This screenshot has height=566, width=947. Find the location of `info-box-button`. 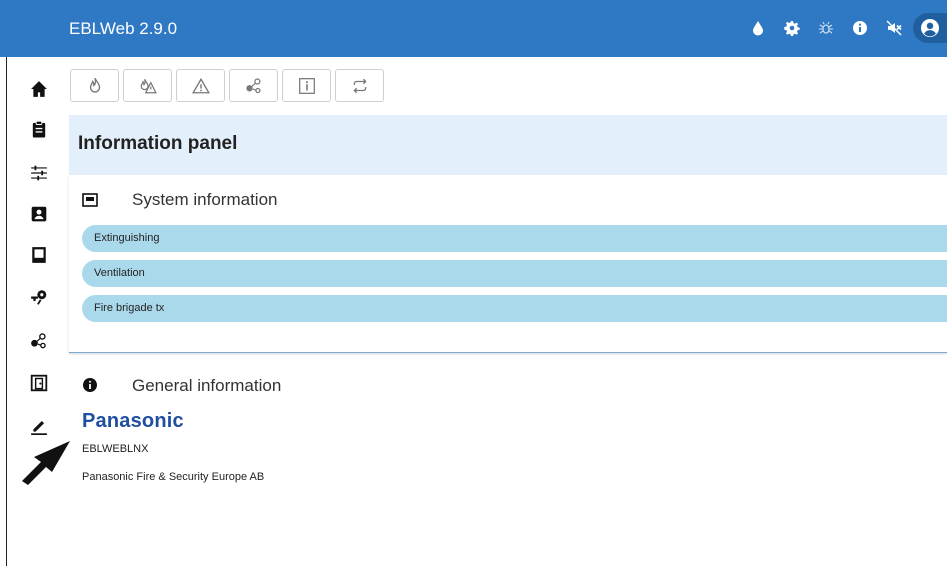

info-box-button is located at coordinates (306, 85).